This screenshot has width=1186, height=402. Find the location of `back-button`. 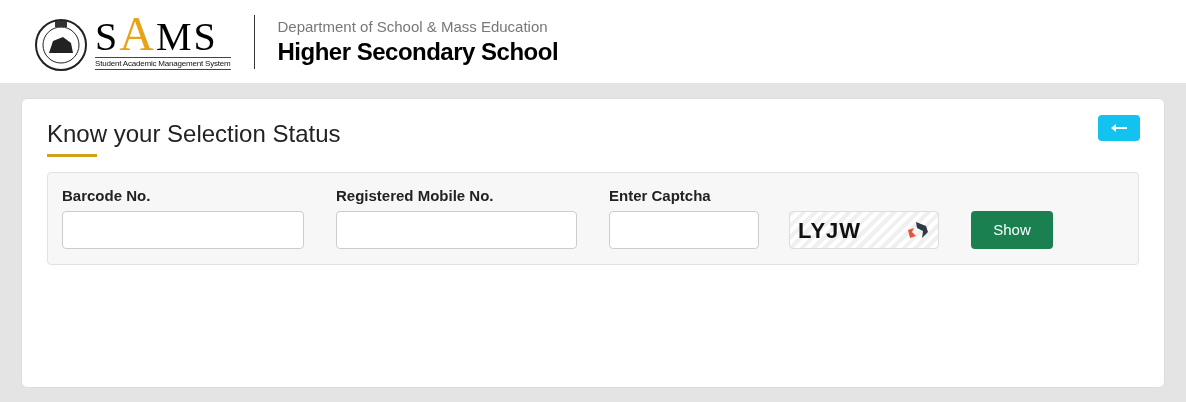

back-button is located at coordinates (1119, 128).